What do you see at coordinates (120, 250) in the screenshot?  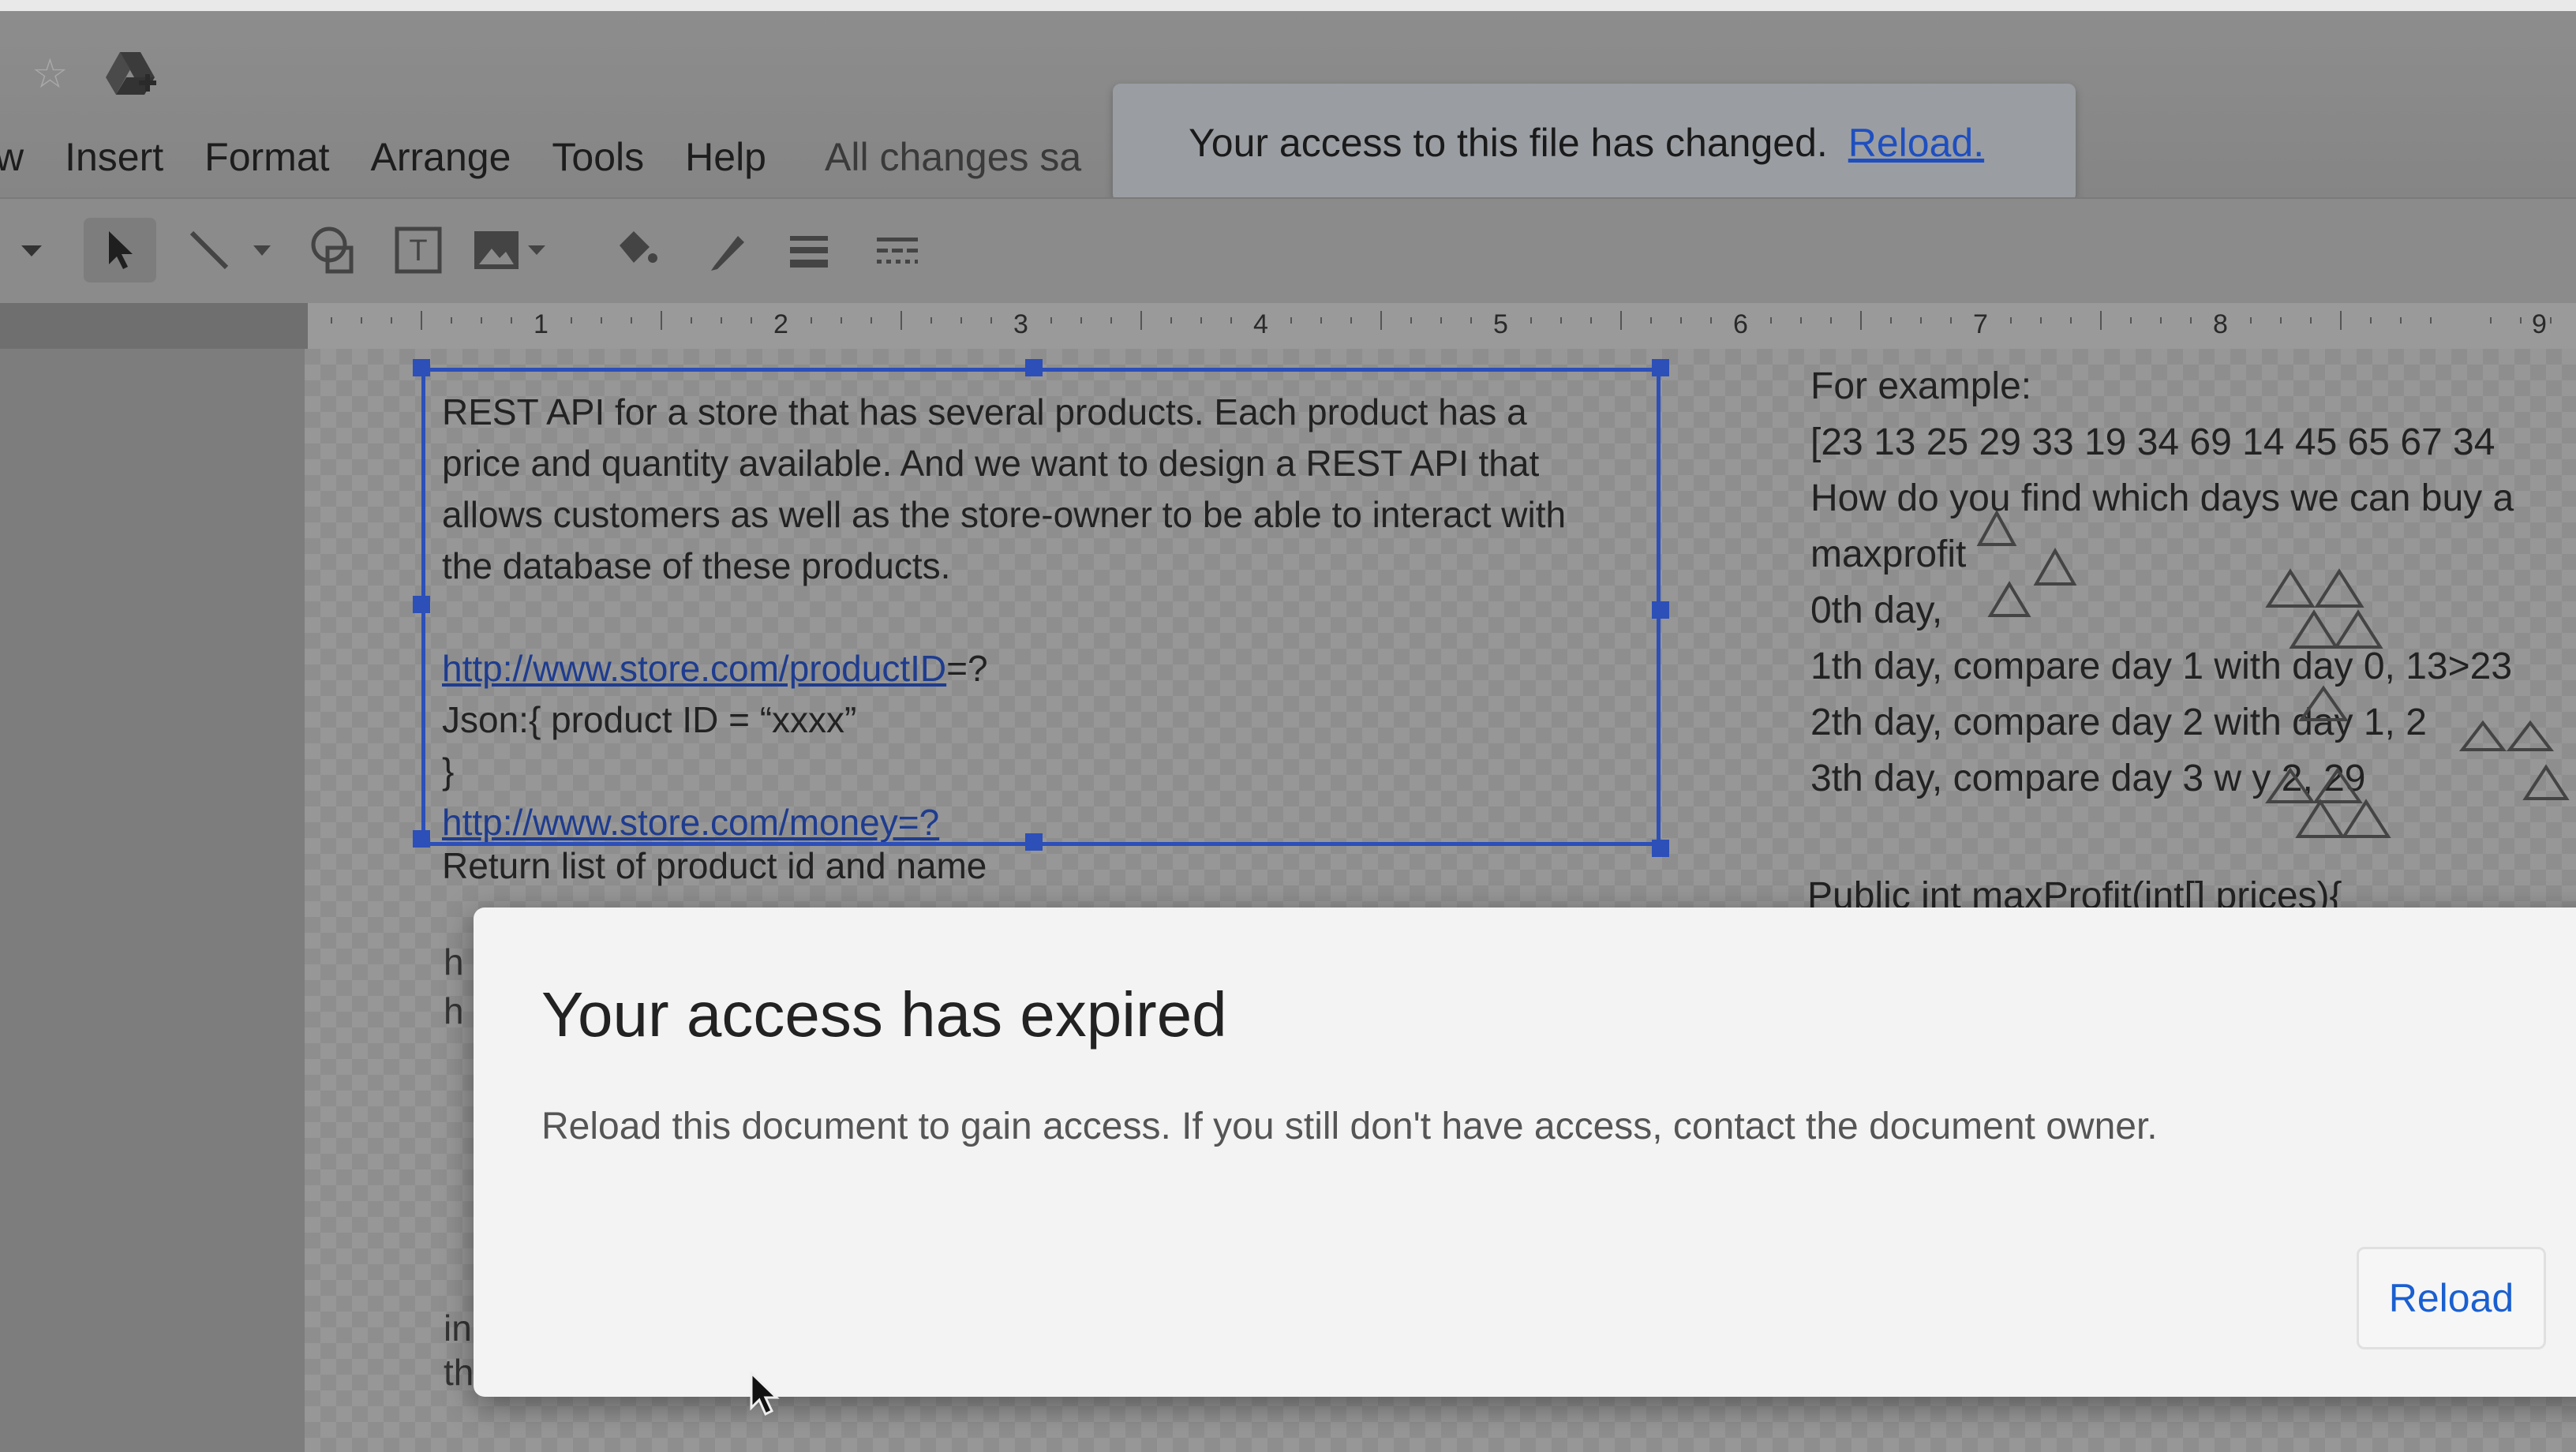 I see `select-tool-icon` at bounding box center [120, 250].